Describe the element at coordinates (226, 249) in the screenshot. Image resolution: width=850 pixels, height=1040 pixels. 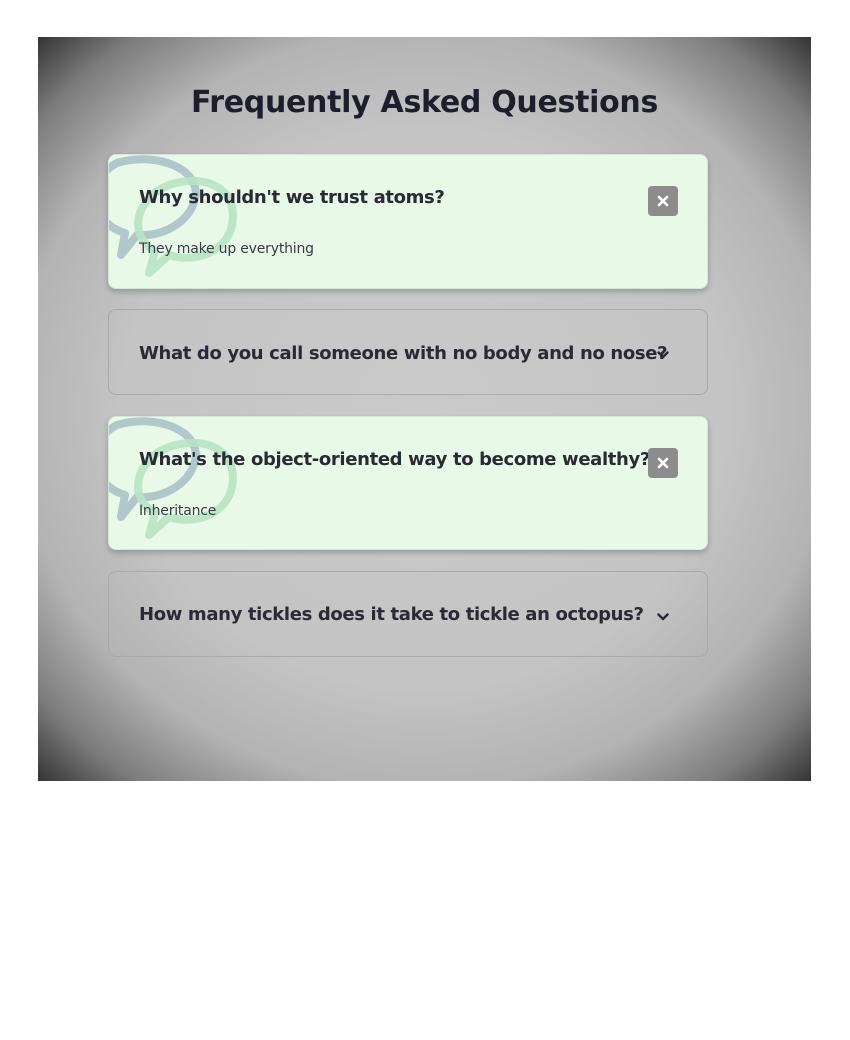
I see `faq-answer: They make up everything` at that location.